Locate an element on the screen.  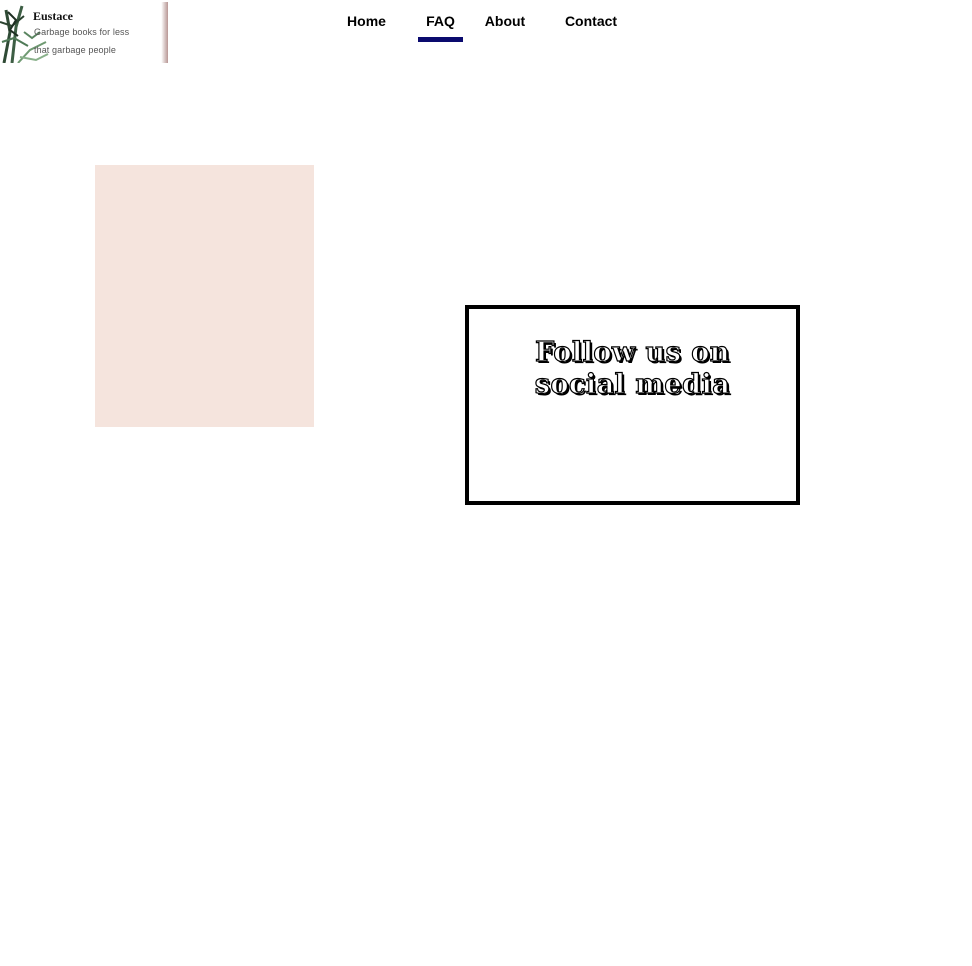
social-media-box: Follow us on social media is located at coordinates (632, 405).